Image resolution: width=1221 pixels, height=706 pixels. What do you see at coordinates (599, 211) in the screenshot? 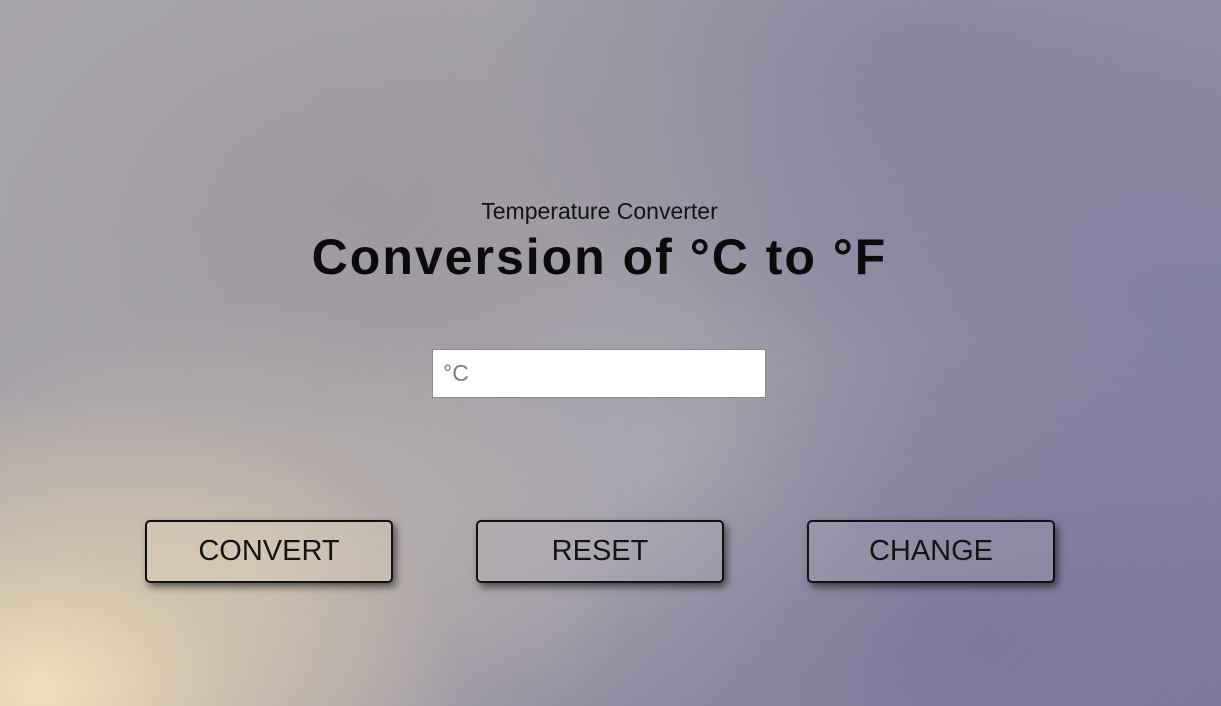
I see `app-subtitle: Temperature Converter` at bounding box center [599, 211].